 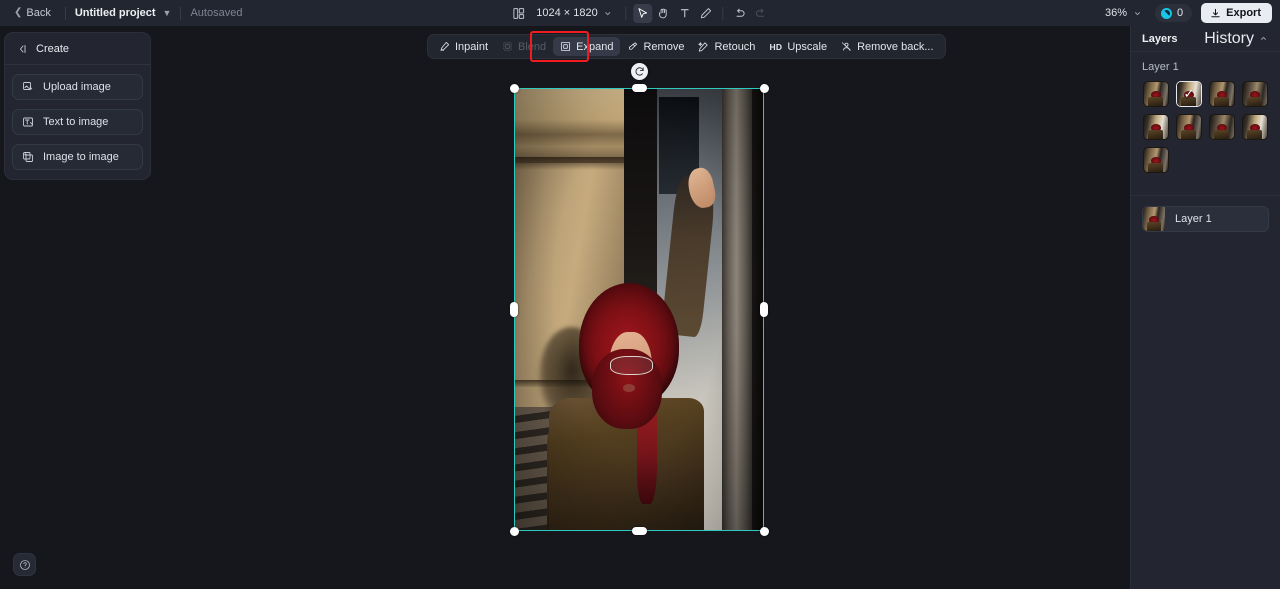 I want to click on hand-tool, so click(x=664, y=13).